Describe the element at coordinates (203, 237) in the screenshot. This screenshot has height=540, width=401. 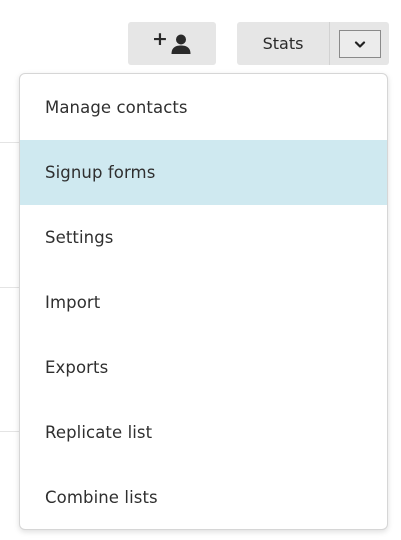
I see `menu-item-settings: Settings` at that location.